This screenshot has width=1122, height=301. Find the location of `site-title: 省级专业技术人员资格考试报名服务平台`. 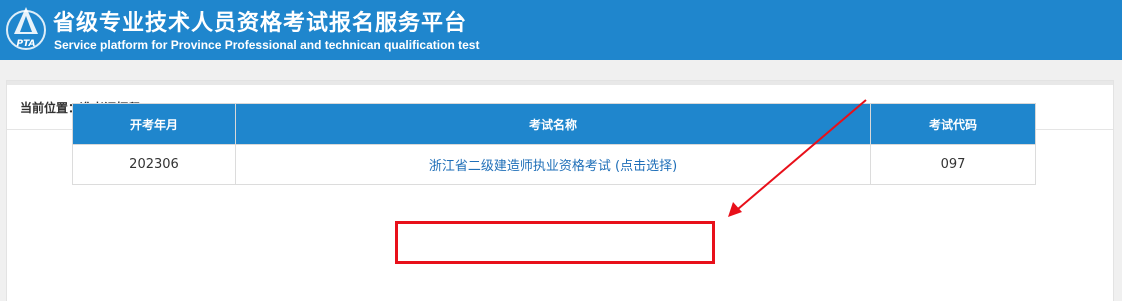

site-title: 省级专业技术人员资格考试报名服务平台 is located at coordinates (260, 23).